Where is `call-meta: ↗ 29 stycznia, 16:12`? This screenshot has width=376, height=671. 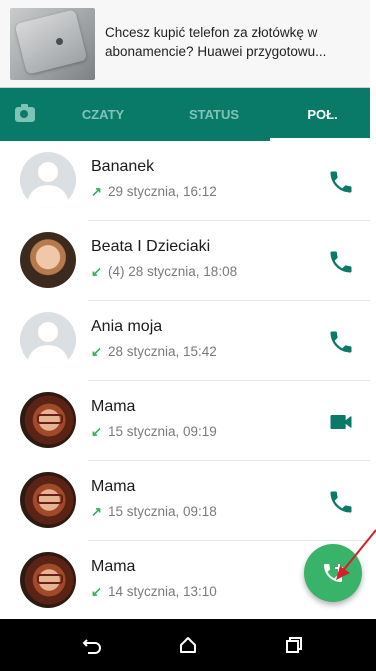
call-meta: ↗ 29 stycznia, 16:12 is located at coordinates (154, 192).